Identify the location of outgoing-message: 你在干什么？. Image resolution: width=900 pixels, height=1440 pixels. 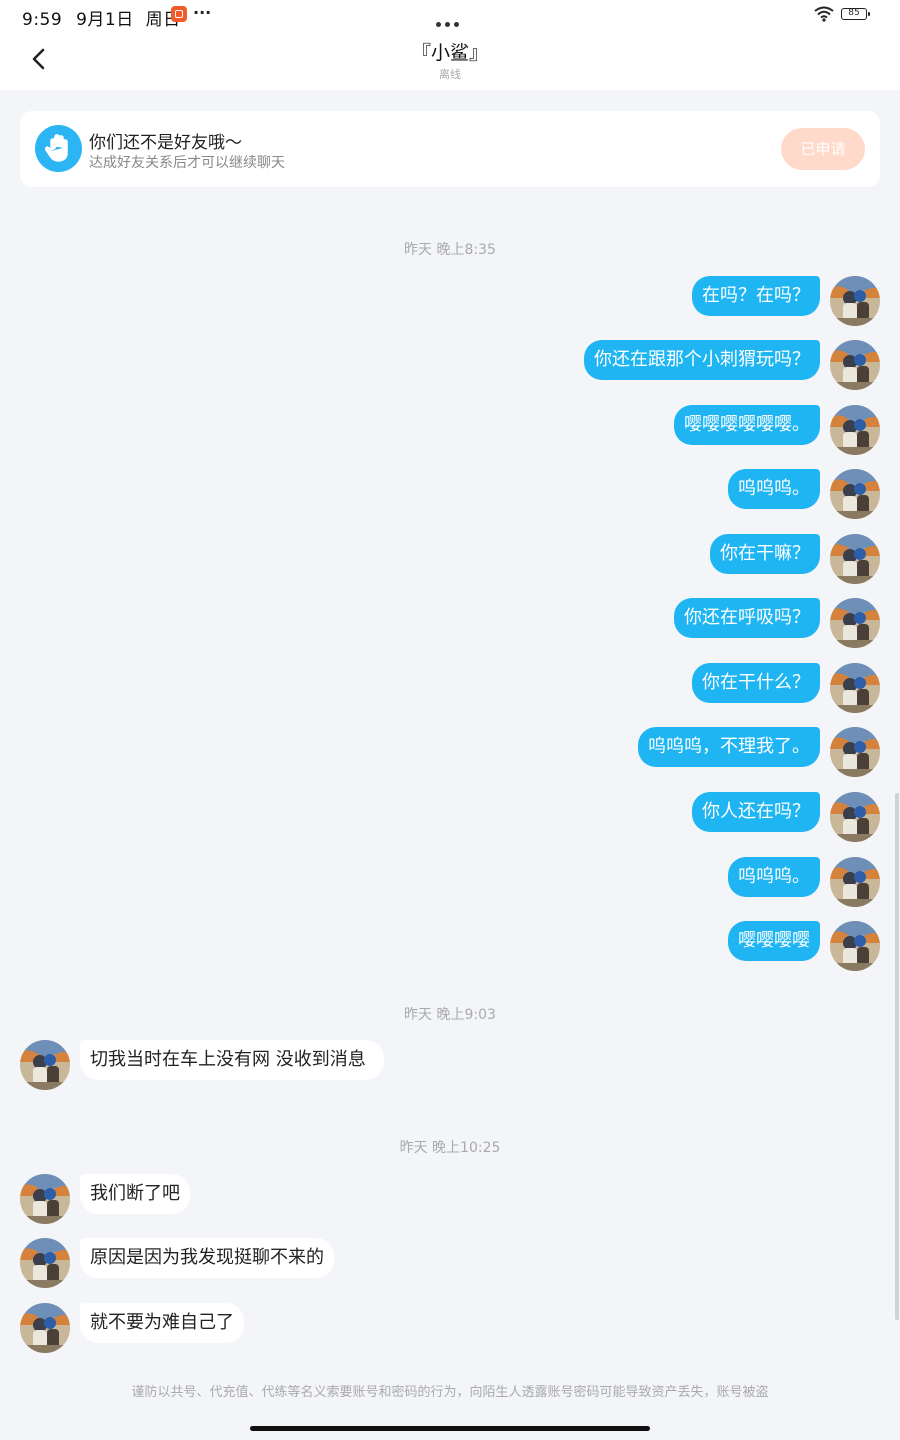
(450, 688).